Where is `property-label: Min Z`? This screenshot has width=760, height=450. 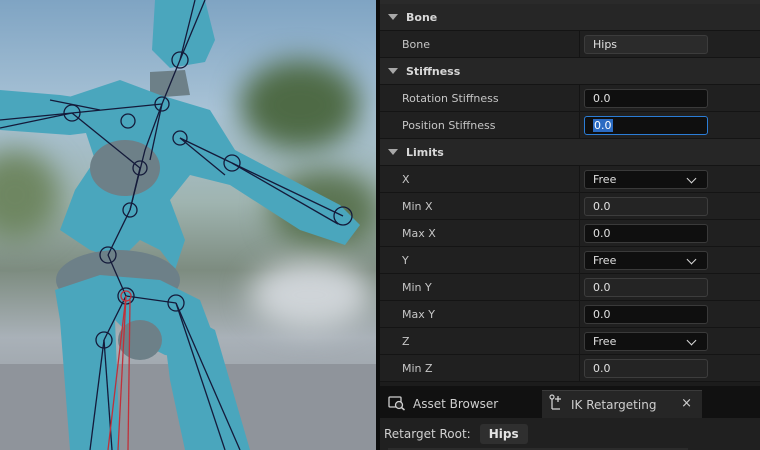
property-label: Min Z is located at coordinates (417, 368).